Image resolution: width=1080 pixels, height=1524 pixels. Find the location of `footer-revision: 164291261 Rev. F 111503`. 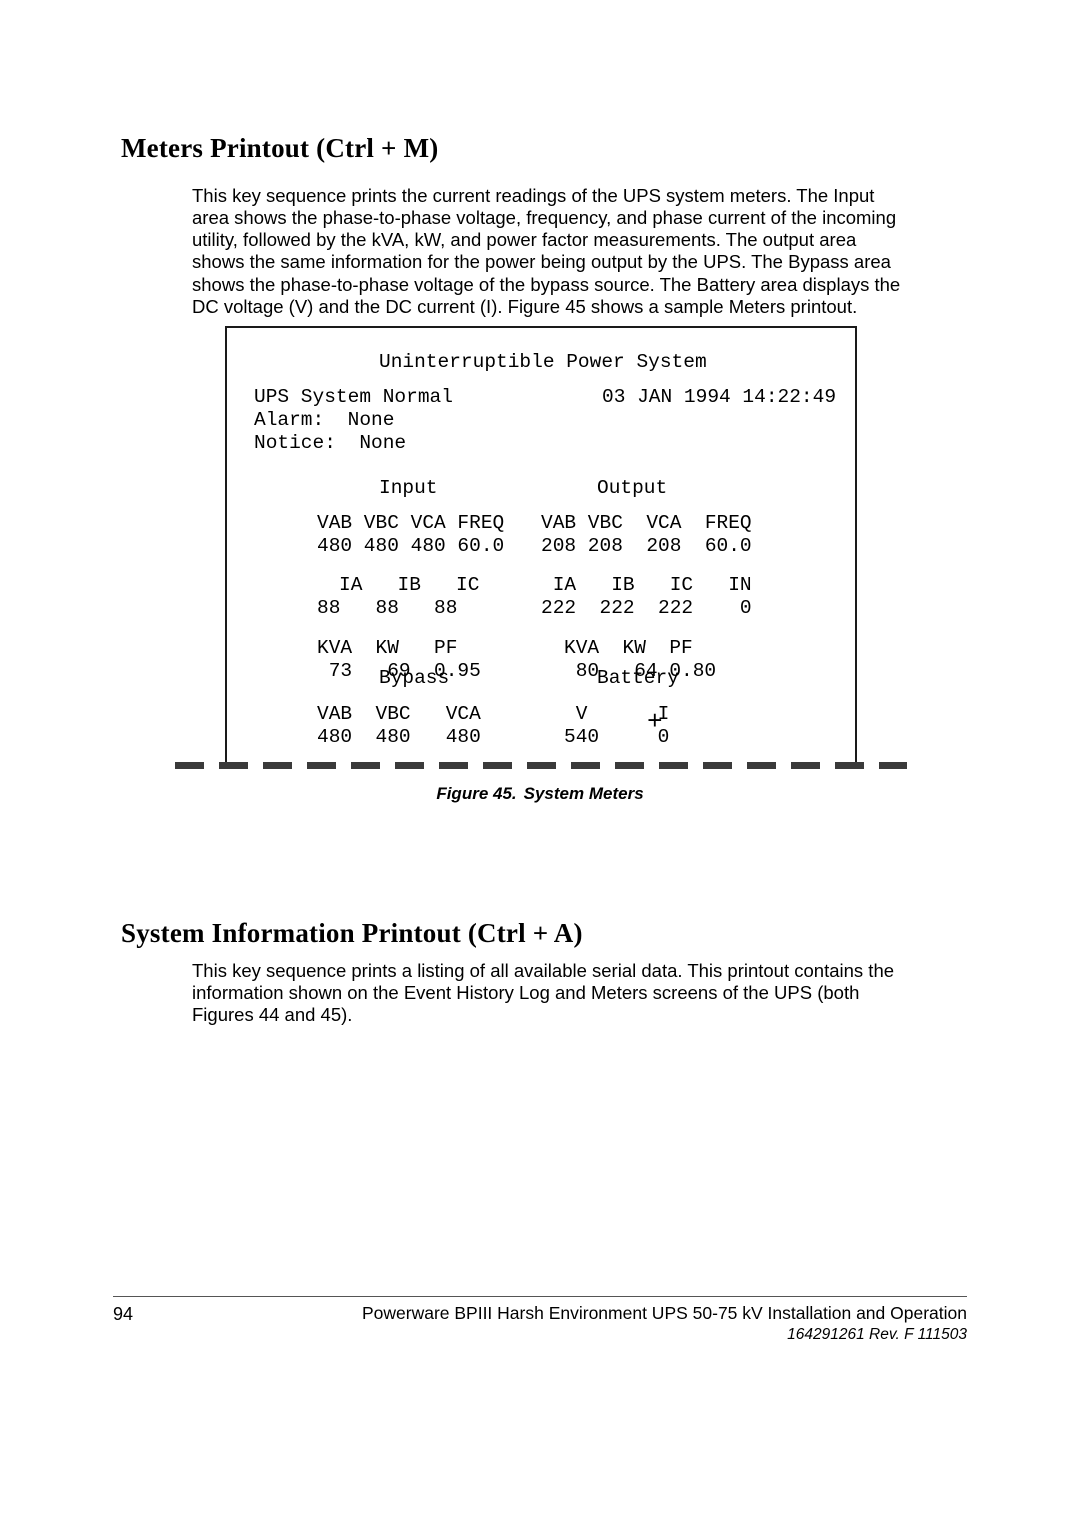

footer-revision: 164291261 Rev. F 111503 is located at coordinates (877, 1334).